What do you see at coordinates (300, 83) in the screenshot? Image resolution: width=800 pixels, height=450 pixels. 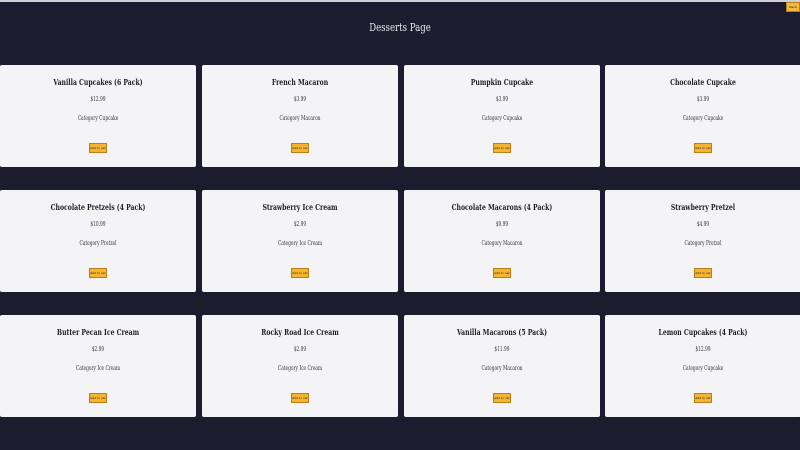 I see `product-name: French Macaron` at bounding box center [300, 83].